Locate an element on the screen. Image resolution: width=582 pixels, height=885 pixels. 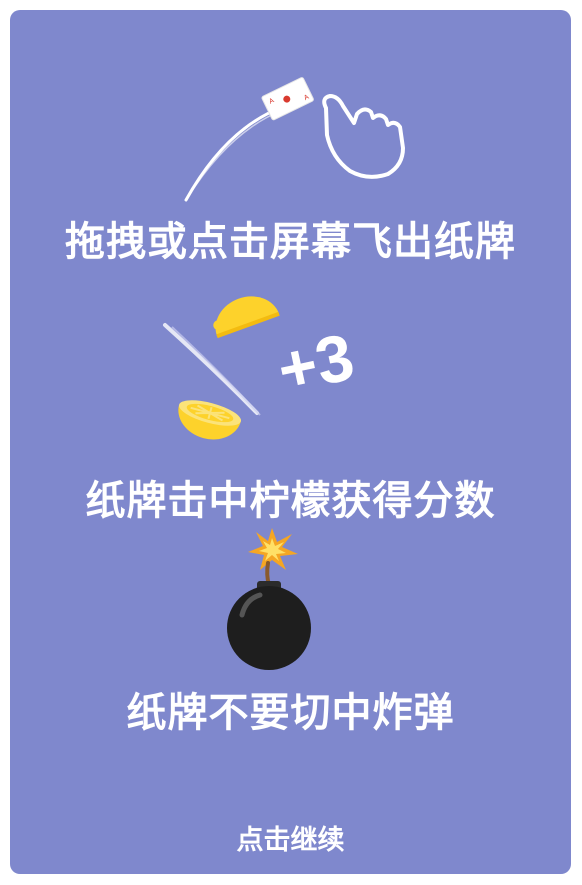
bomb-icon is located at coordinates (269, 599).